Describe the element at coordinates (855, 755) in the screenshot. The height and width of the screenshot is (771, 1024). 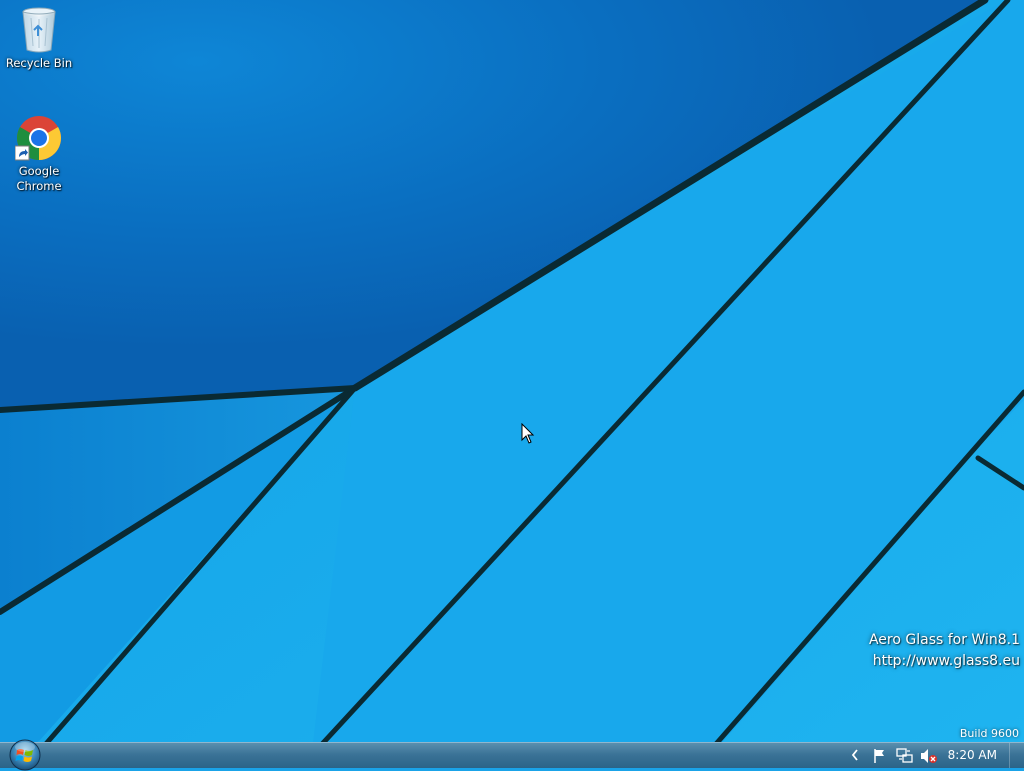
I see `chevron-left-icon` at that location.